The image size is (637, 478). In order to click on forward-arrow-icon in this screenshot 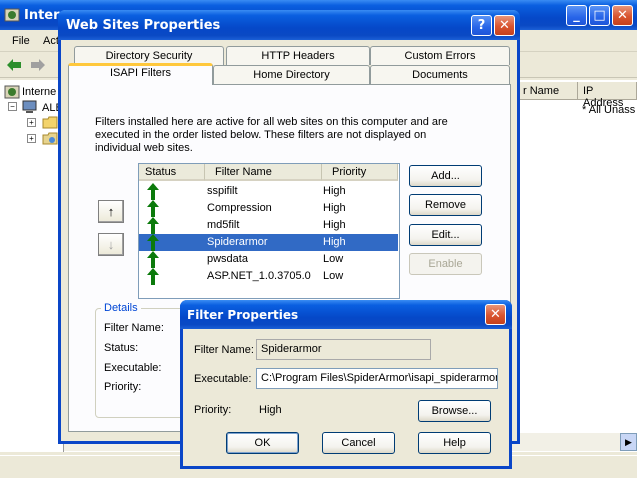, I will do `click(38, 65)`.